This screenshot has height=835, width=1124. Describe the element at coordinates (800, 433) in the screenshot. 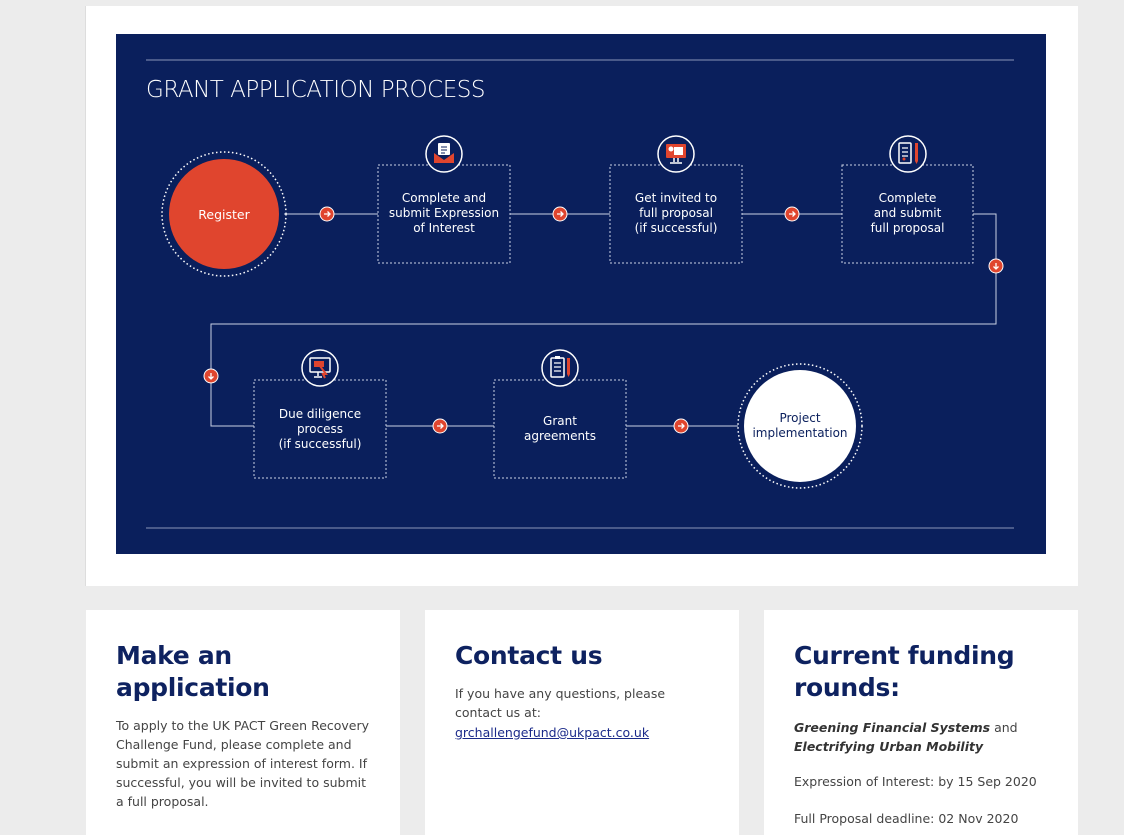

I see `step-line: implementation` at that location.